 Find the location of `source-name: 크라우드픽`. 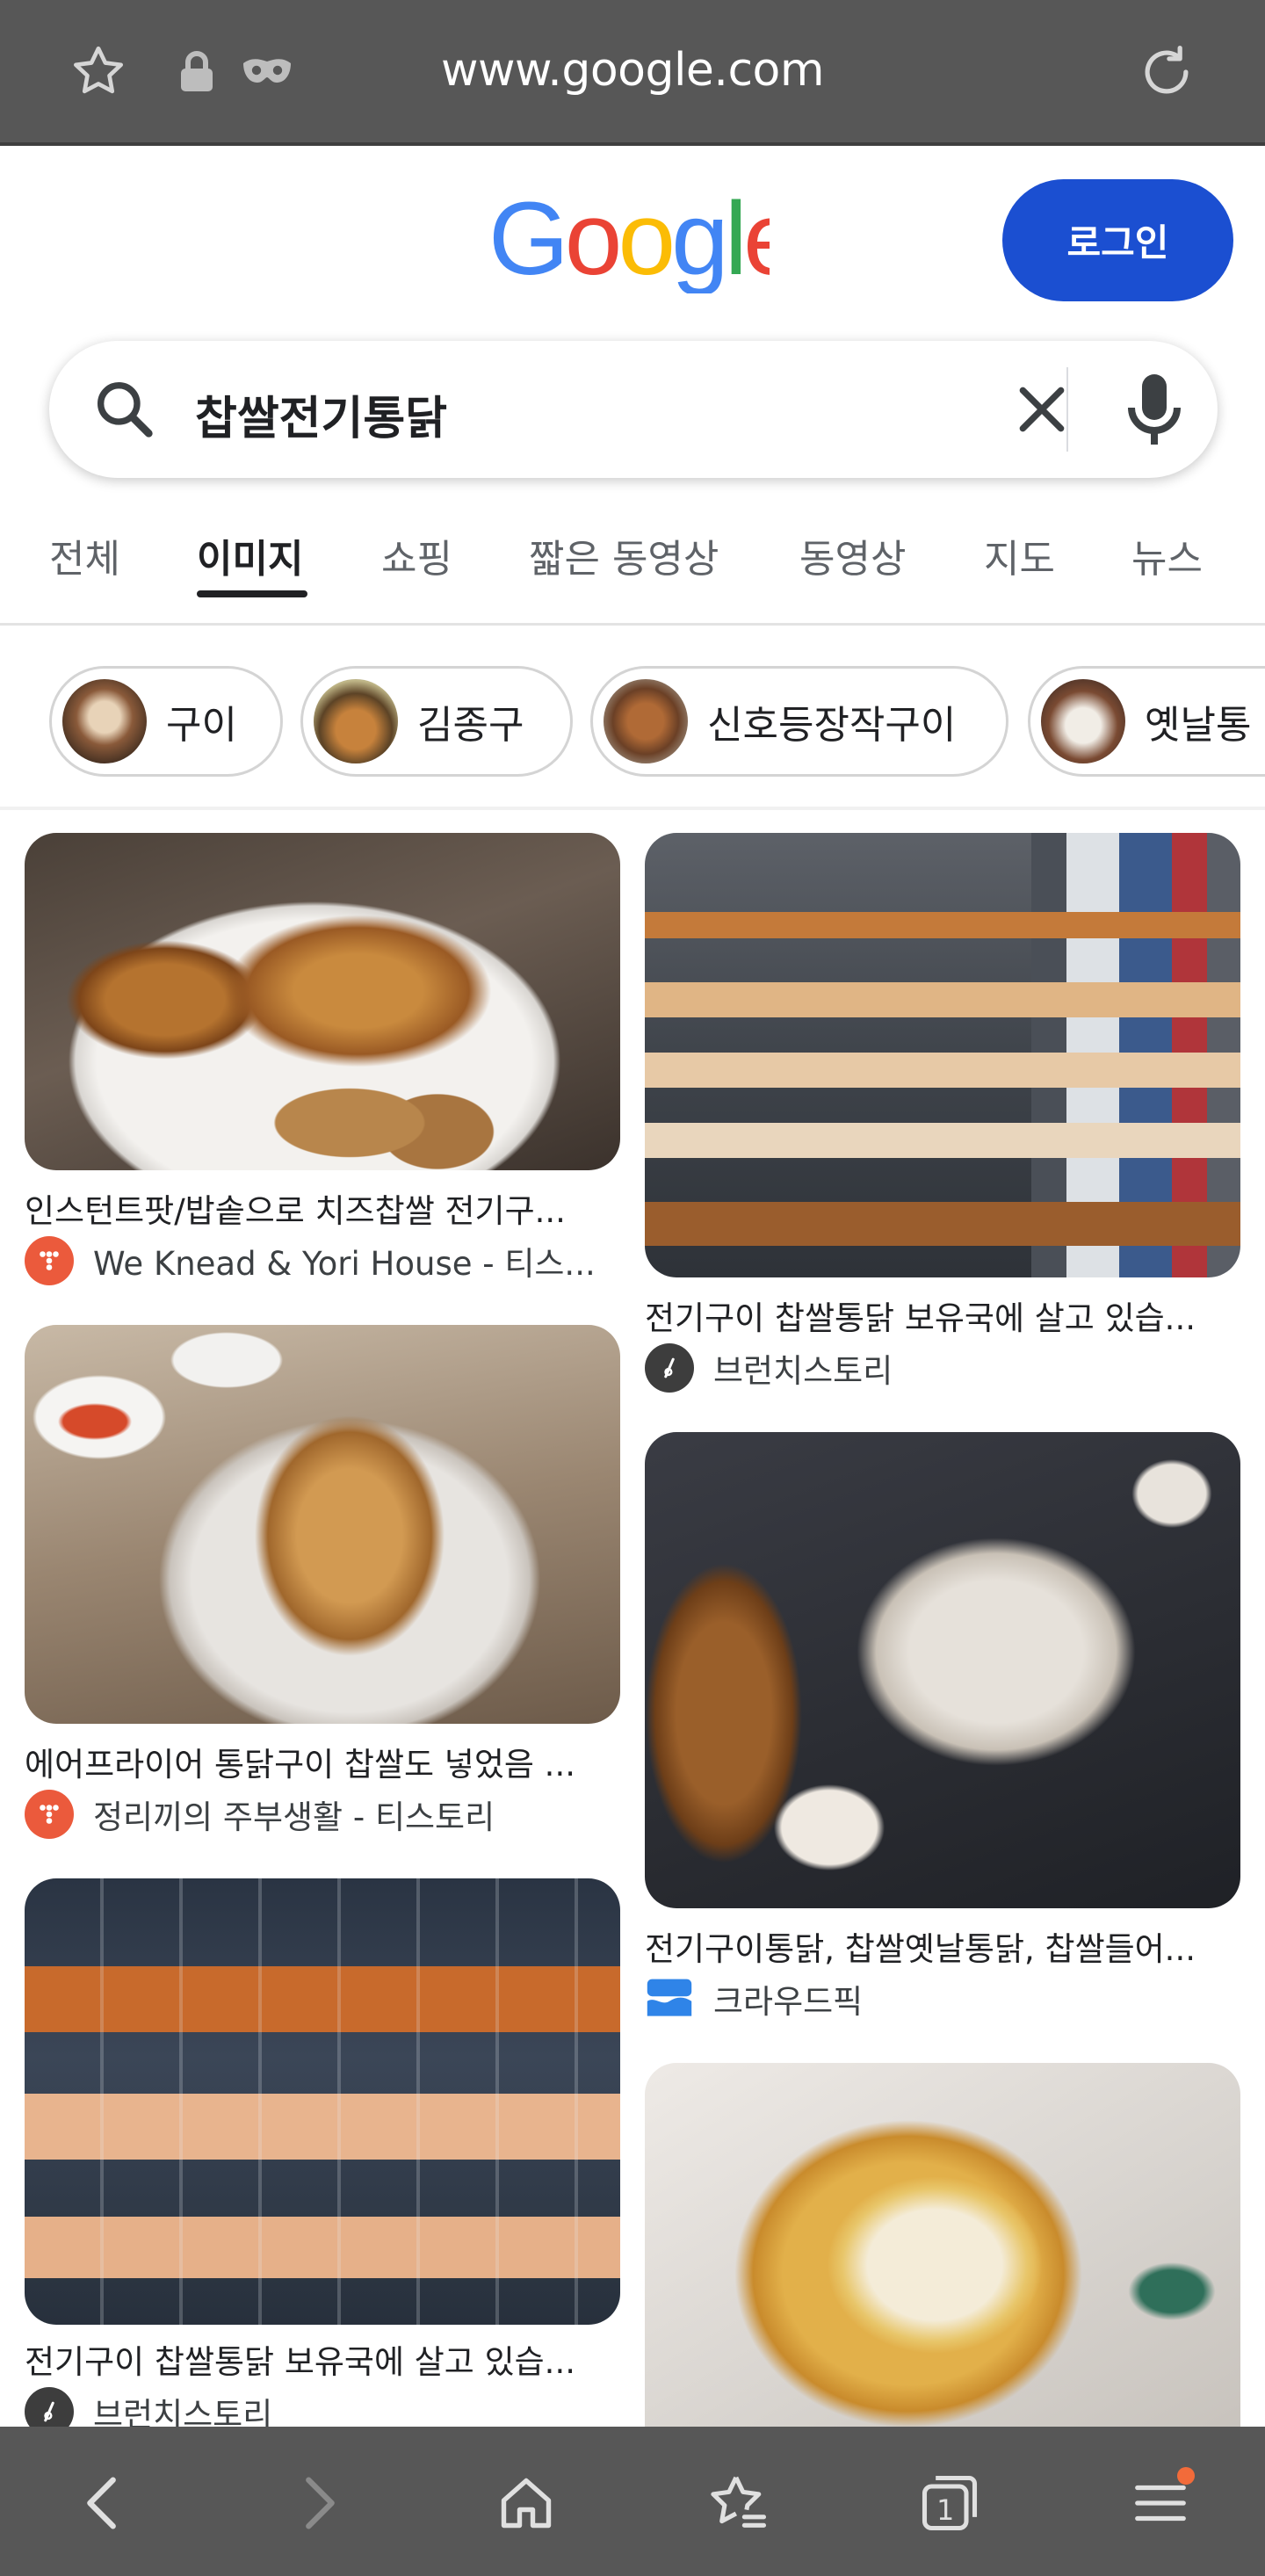

source-name: 크라우드픽 is located at coordinates (788, 2002).